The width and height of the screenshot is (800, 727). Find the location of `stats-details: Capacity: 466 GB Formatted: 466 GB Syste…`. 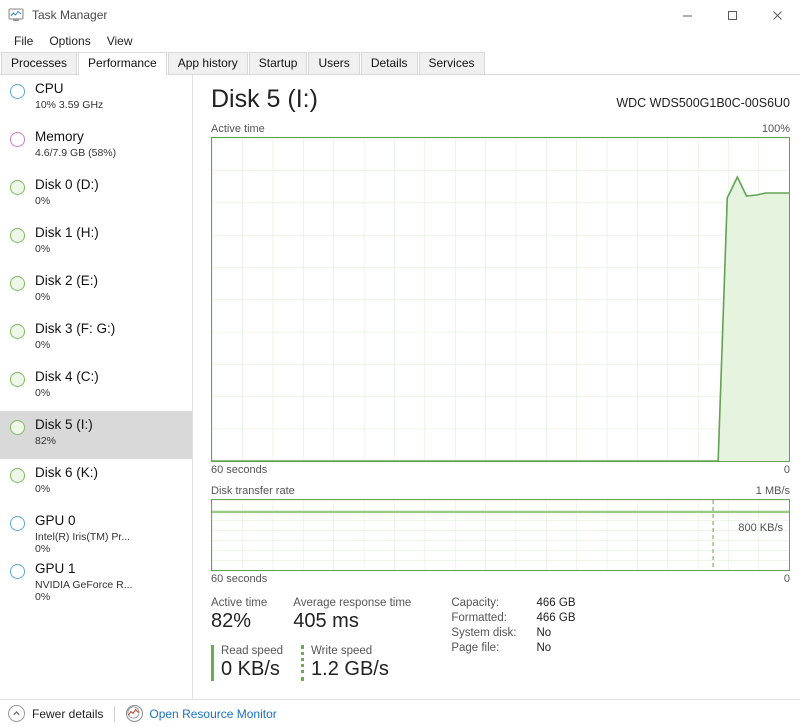

stats-details: Capacity: 466 GB Formatted: 466 GB Syste… is located at coordinates (513, 625).